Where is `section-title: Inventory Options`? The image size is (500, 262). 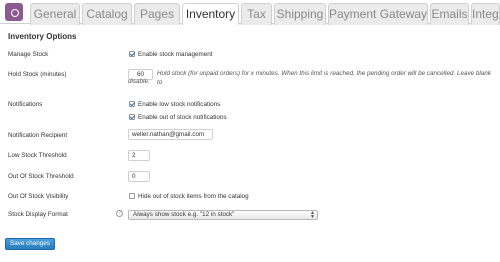
section-title: Inventory Options is located at coordinates (42, 36).